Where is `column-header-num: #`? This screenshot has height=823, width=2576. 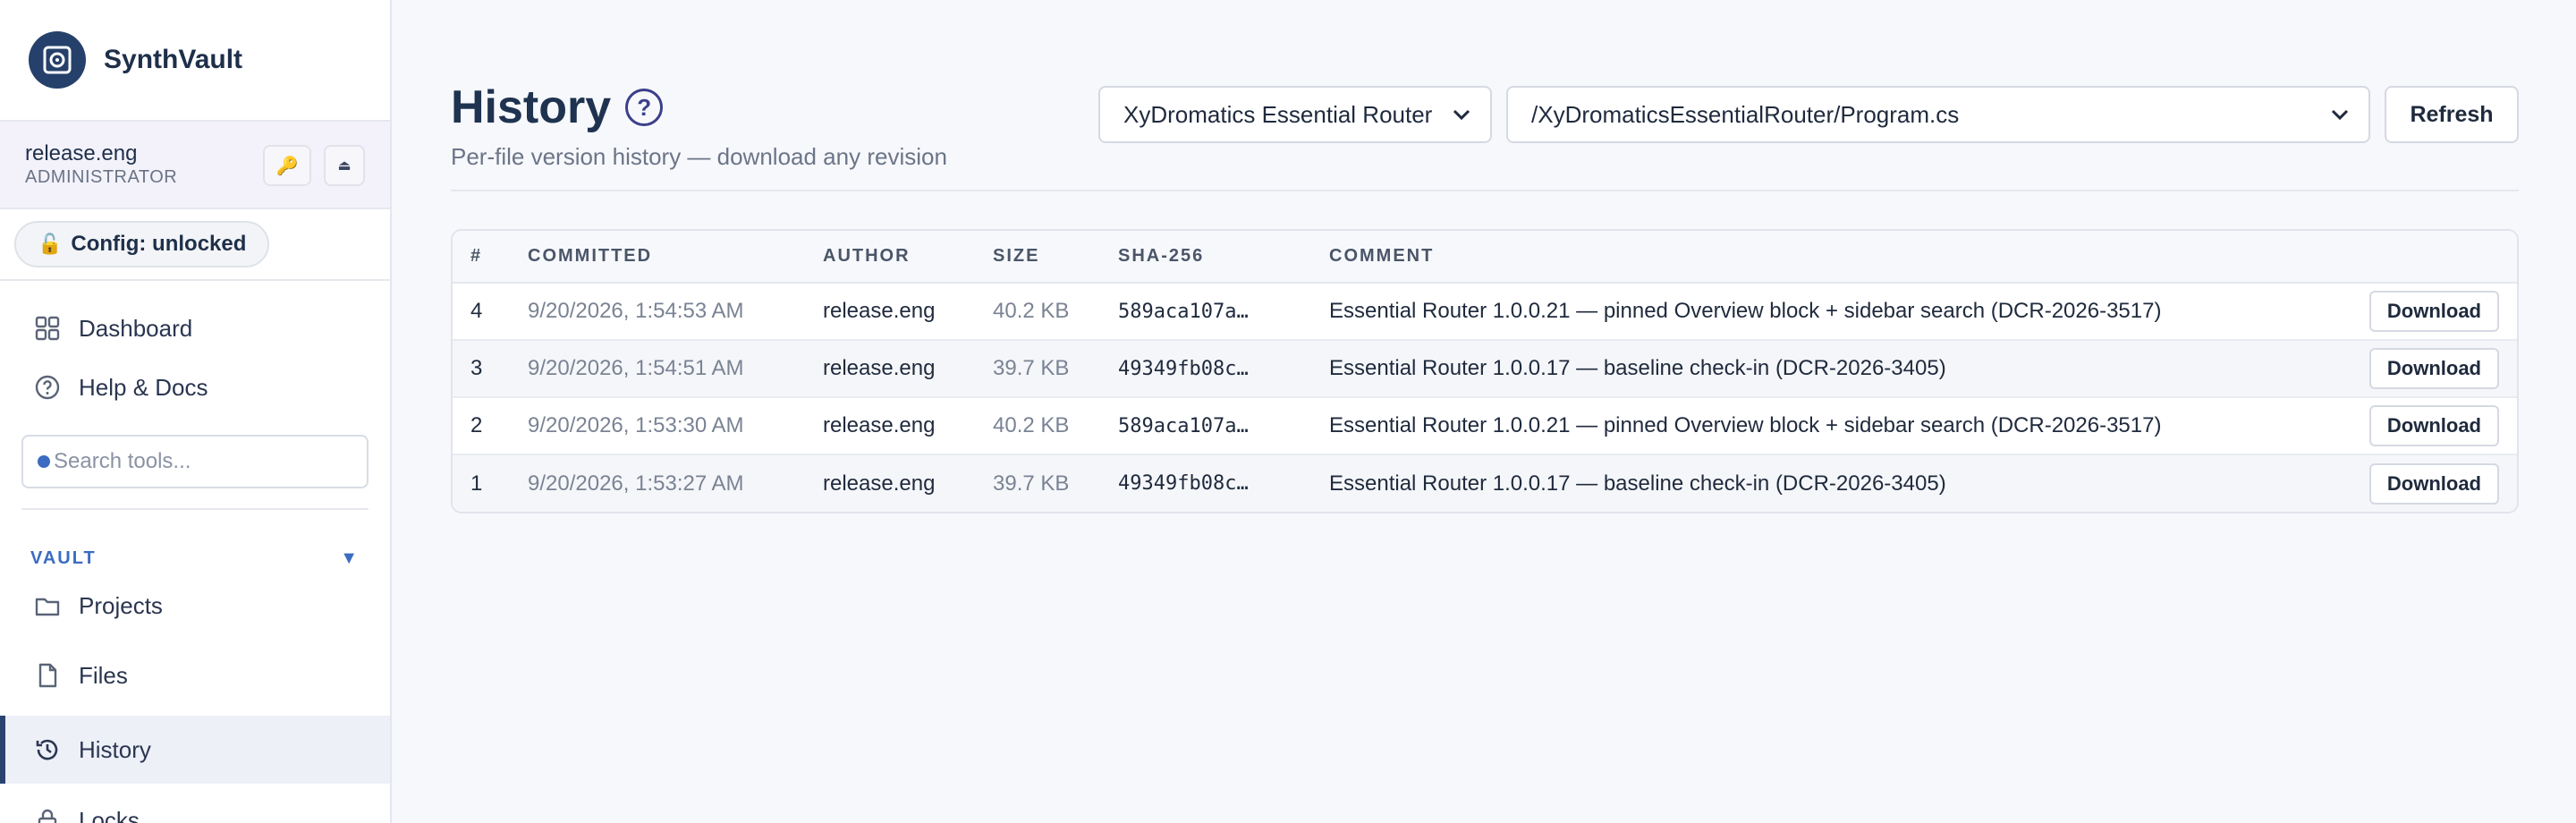
column-header-num: # is located at coordinates (481, 257).